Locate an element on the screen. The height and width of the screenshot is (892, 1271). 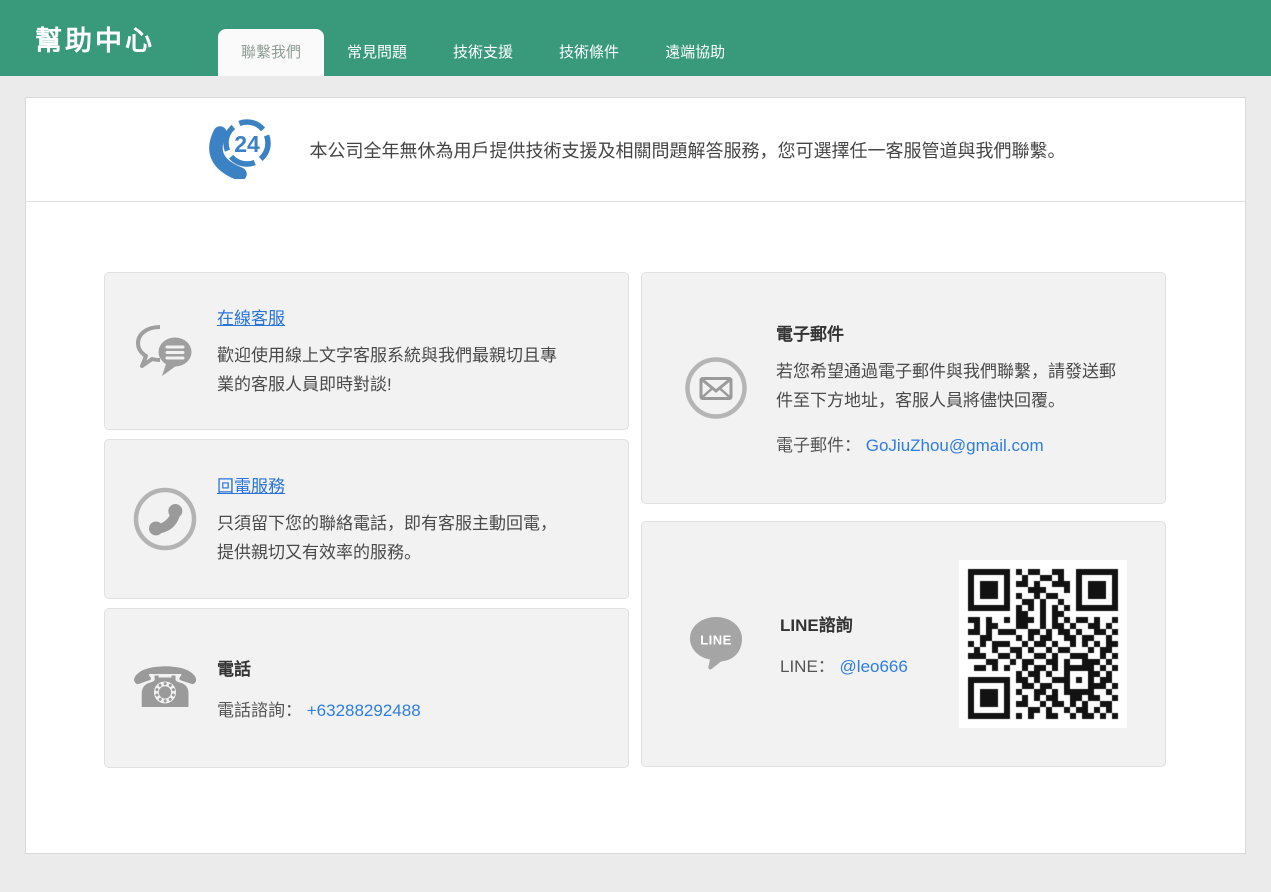
email-card-desc: 若您希望通過電子郵件與我們聯繫，請發送郵件至下方地址，客服人員將儘快回覆。 is located at coordinates (946, 386).